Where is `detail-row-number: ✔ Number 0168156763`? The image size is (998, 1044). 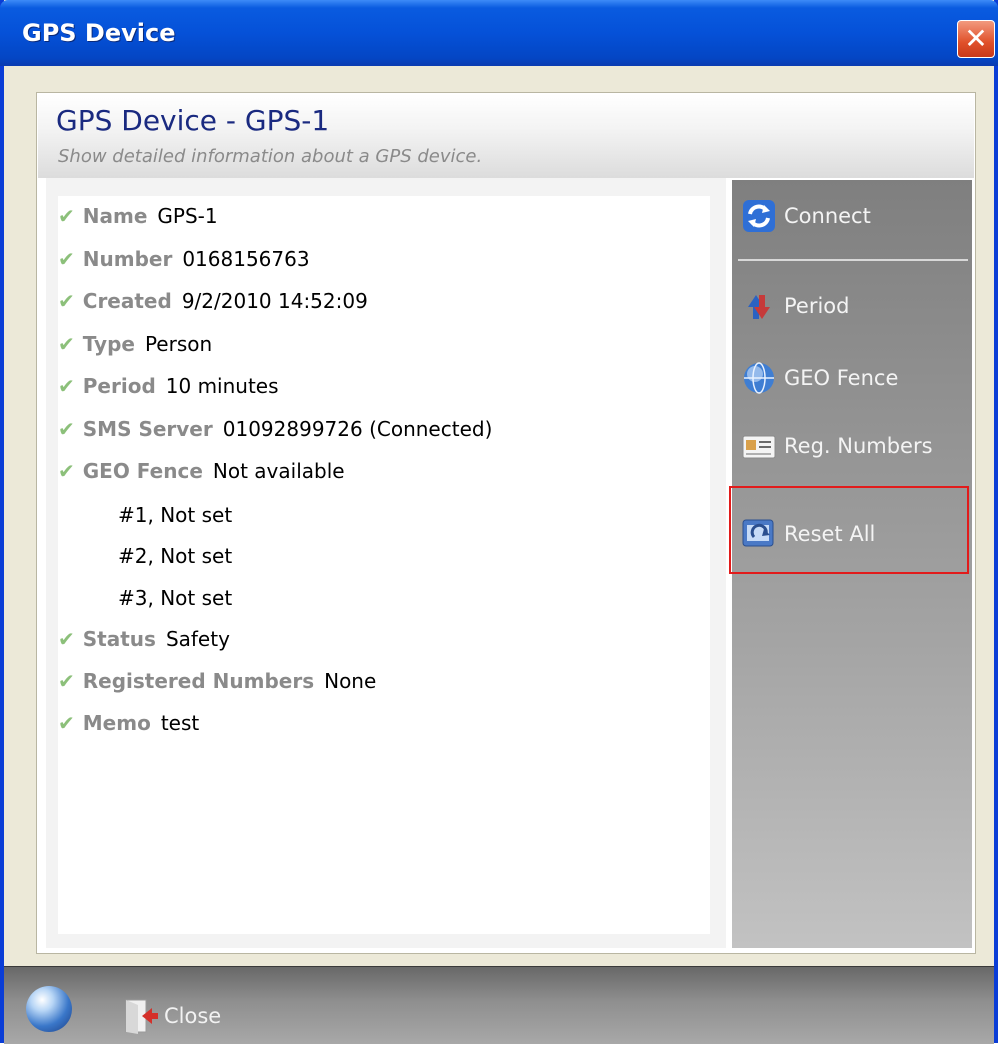
detail-row-number: ✔ Number 0168156763 is located at coordinates (184, 262).